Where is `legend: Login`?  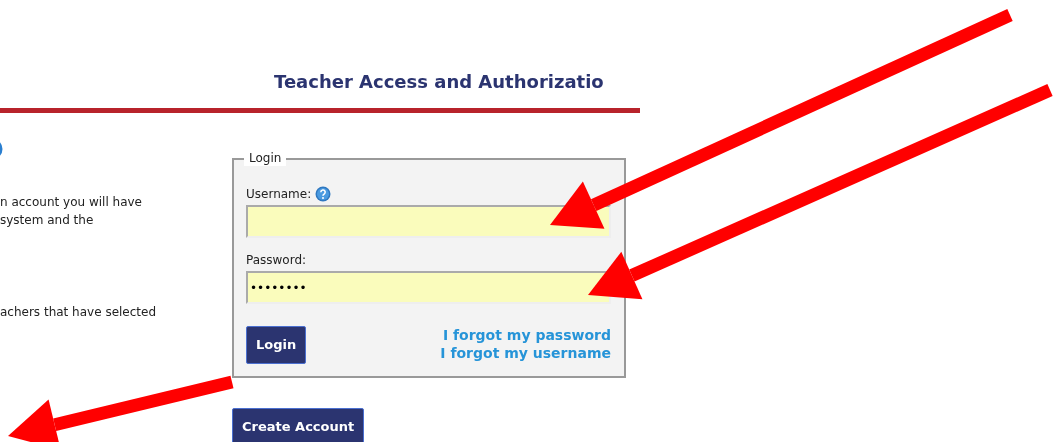 legend: Login is located at coordinates (265, 158).